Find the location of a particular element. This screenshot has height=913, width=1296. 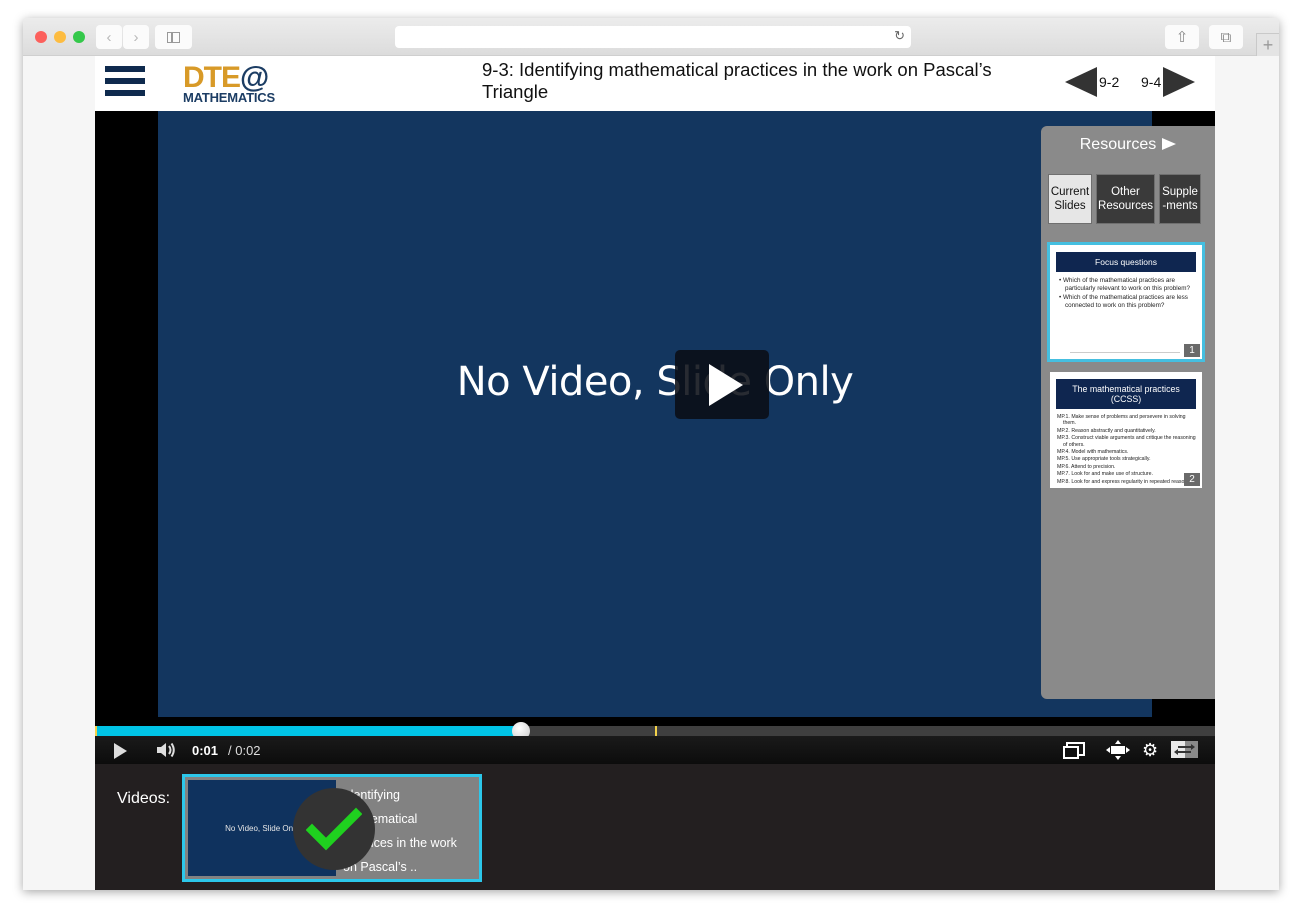

share-button: ⇧ is located at coordinates (1182, 37).